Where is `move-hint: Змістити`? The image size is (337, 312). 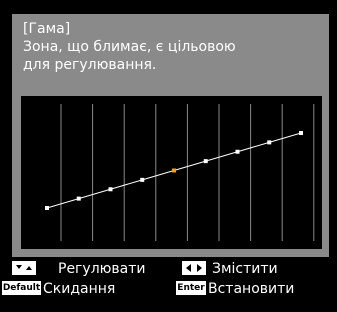 move-hint: Змістити is located at coordinates (245, 269).